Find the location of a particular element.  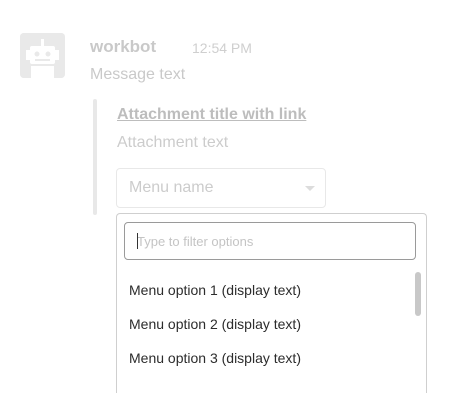

menu-option-2: Menu option 2 (display text) is located at coordinates (262, 331).